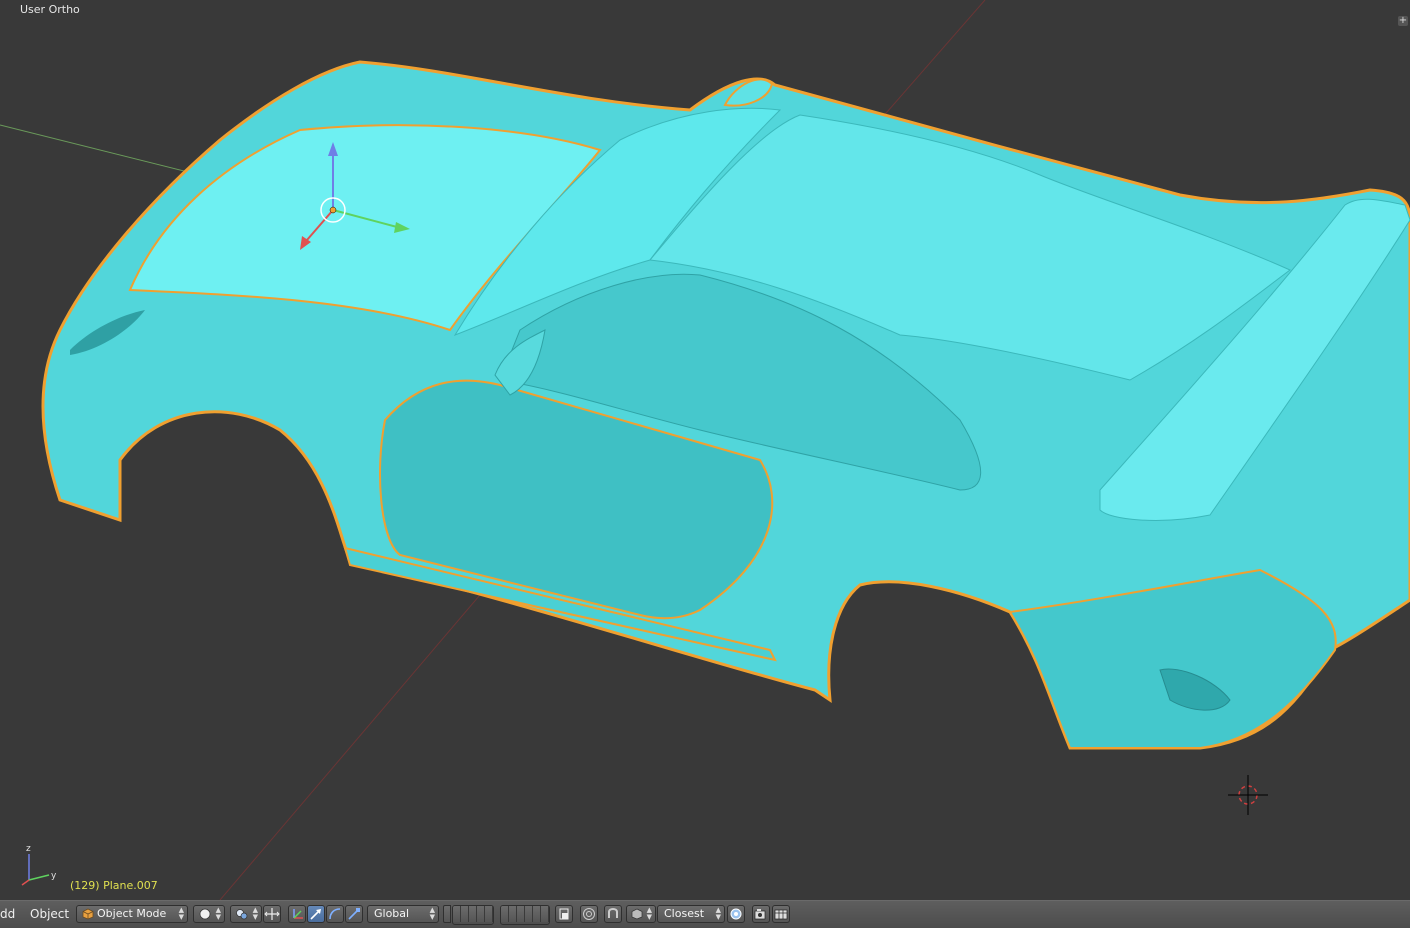 The height and width of the screenshot is (928, 1410). I want to click on rotate-manipulator-icon, so click(315, 914).